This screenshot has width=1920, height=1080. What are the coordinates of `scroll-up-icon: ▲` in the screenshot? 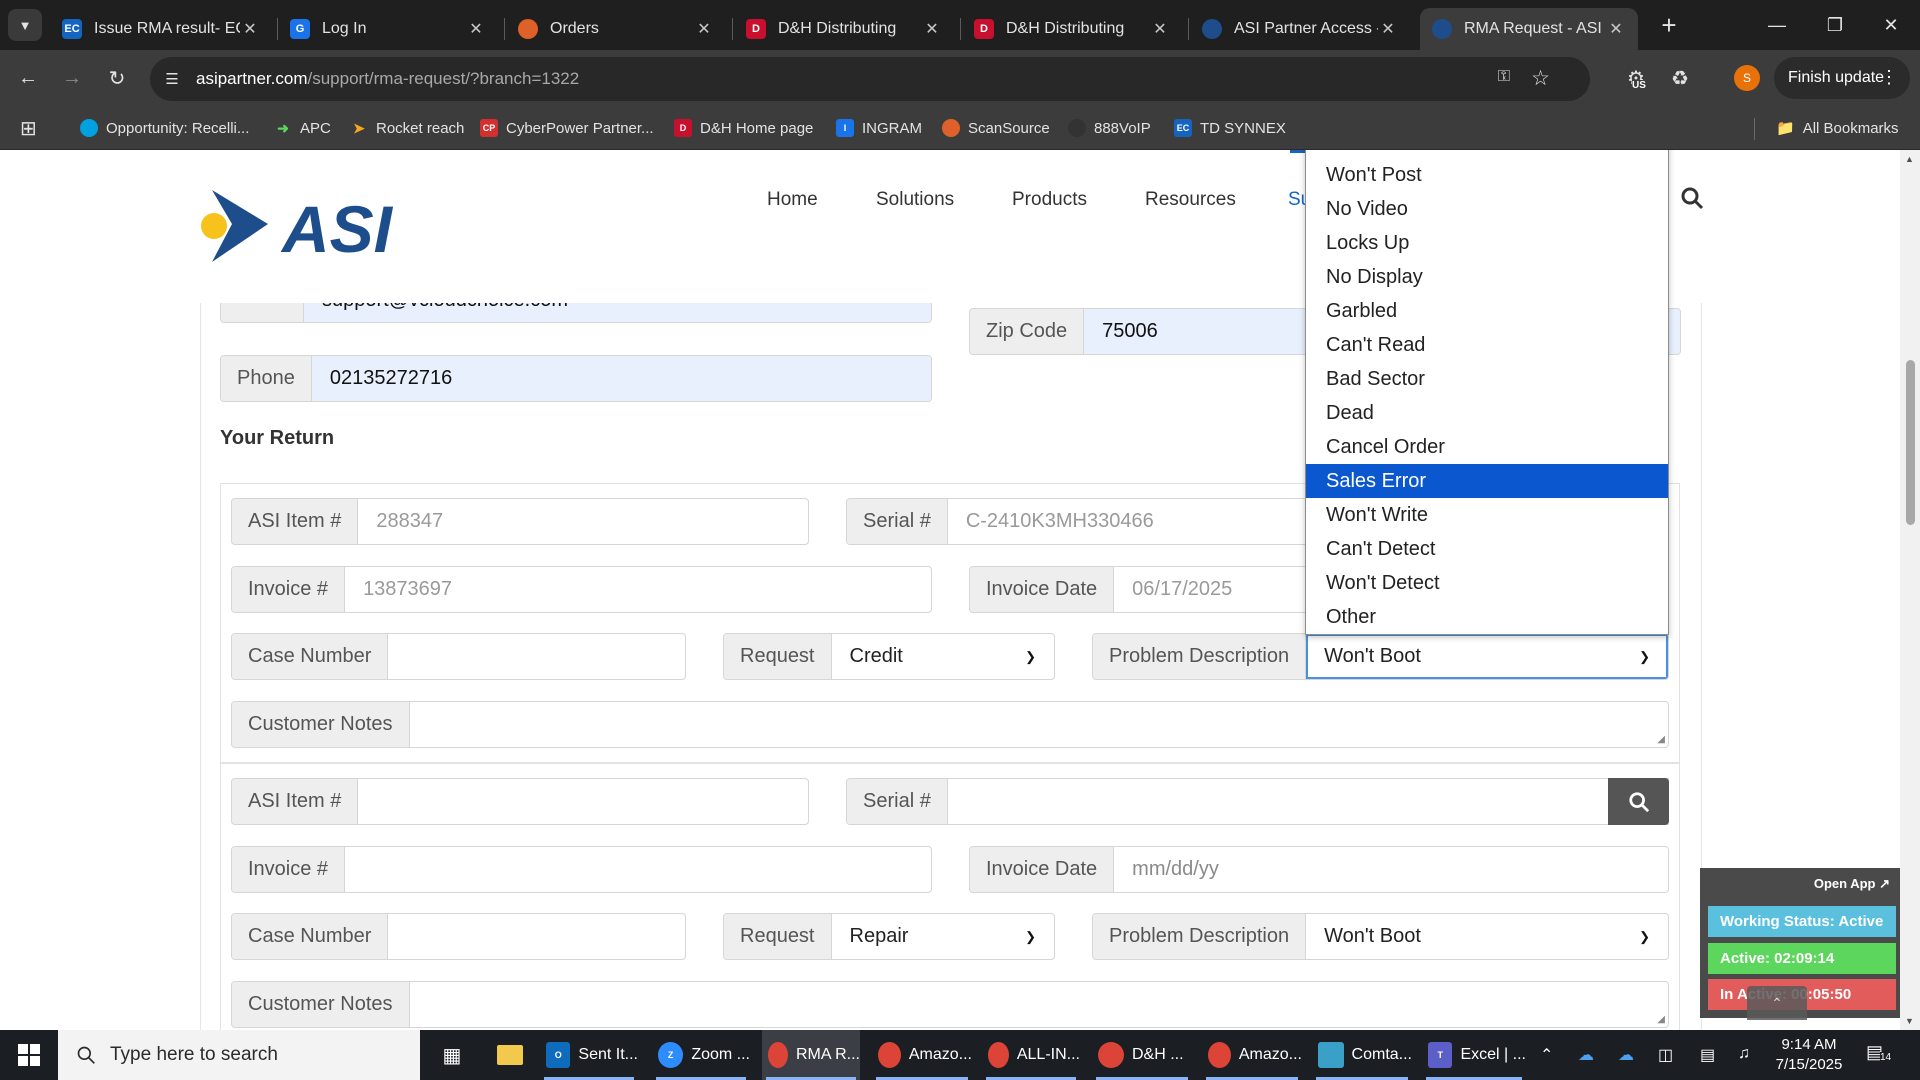 It's located at (1909, 159).